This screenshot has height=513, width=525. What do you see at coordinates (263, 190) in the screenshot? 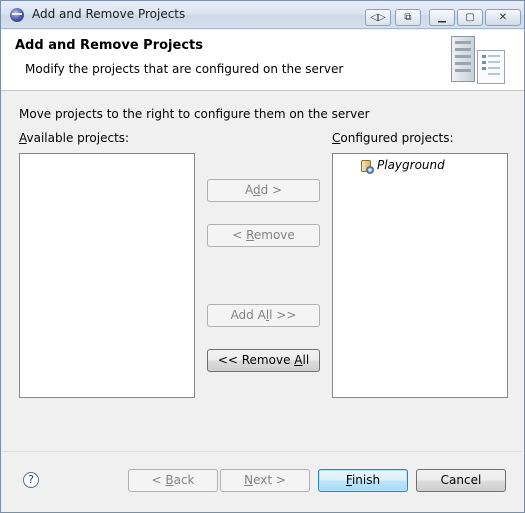
I see `add-button: Add >` at bounding box center [263, 190].